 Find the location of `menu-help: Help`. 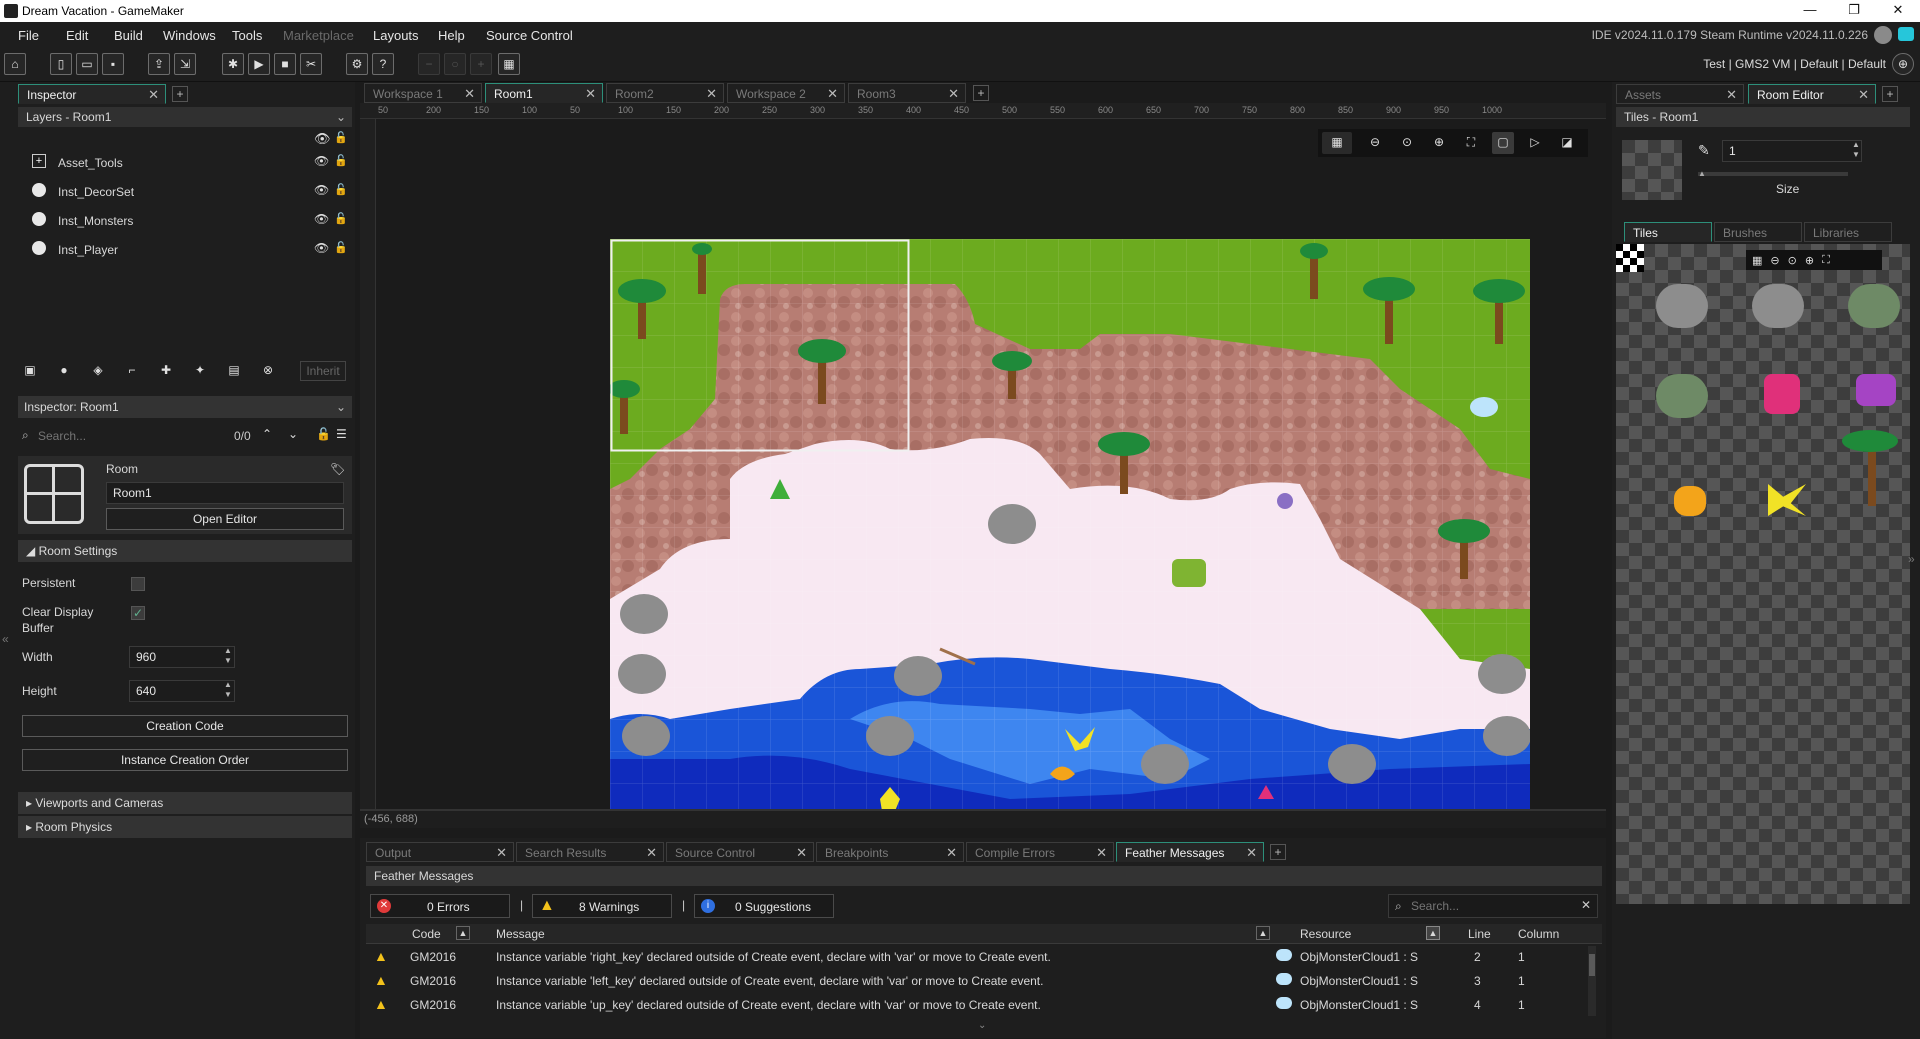

menu-help: Help is located at coordinates (451, 35).